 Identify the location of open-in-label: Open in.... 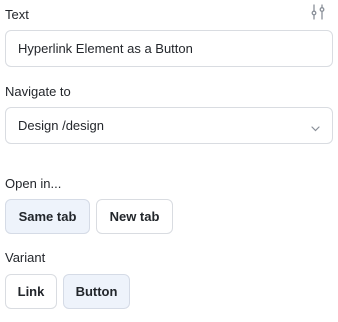
(33, 183).